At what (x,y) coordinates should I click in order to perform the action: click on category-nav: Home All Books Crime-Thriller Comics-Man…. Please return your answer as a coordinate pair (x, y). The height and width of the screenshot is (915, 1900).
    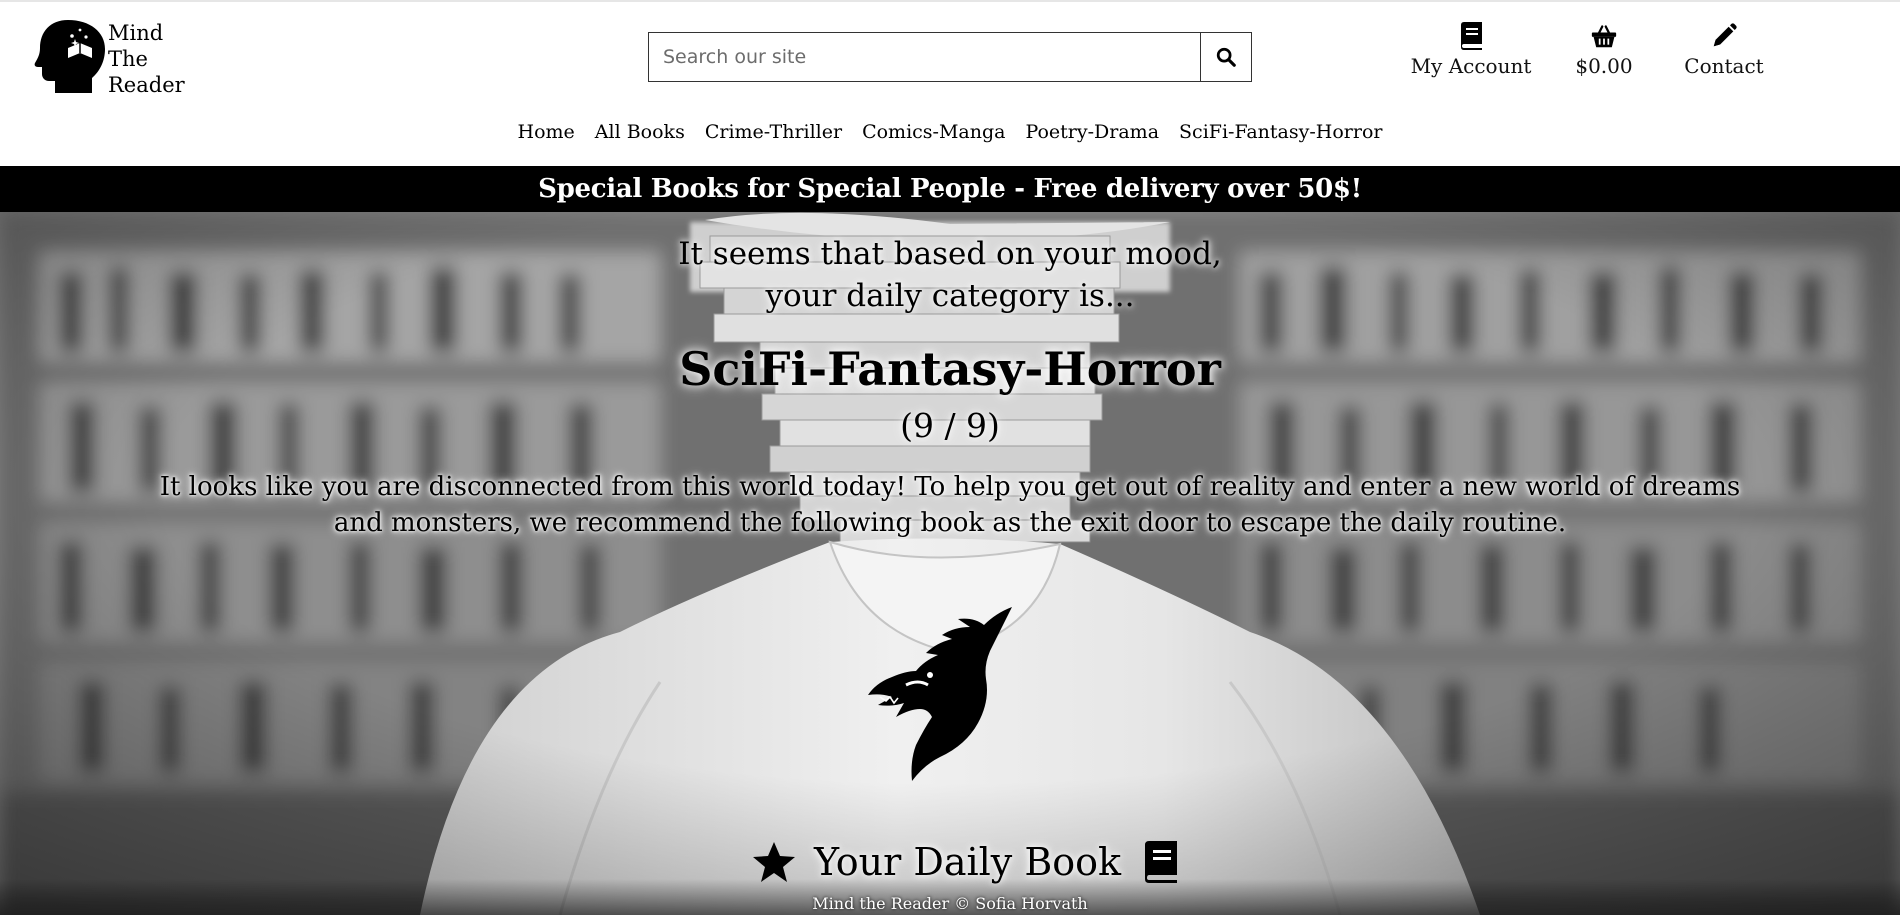
    Looking at the image, I should click on (950, 132).